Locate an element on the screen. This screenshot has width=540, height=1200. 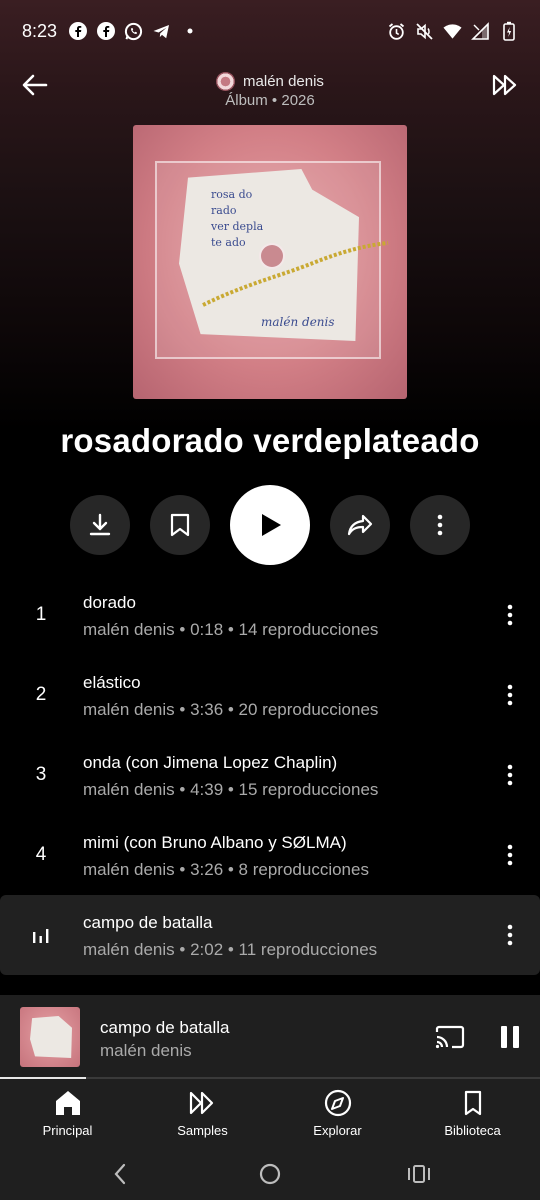
nav-label: Biblioteca is located at coordinates (472, 1130).